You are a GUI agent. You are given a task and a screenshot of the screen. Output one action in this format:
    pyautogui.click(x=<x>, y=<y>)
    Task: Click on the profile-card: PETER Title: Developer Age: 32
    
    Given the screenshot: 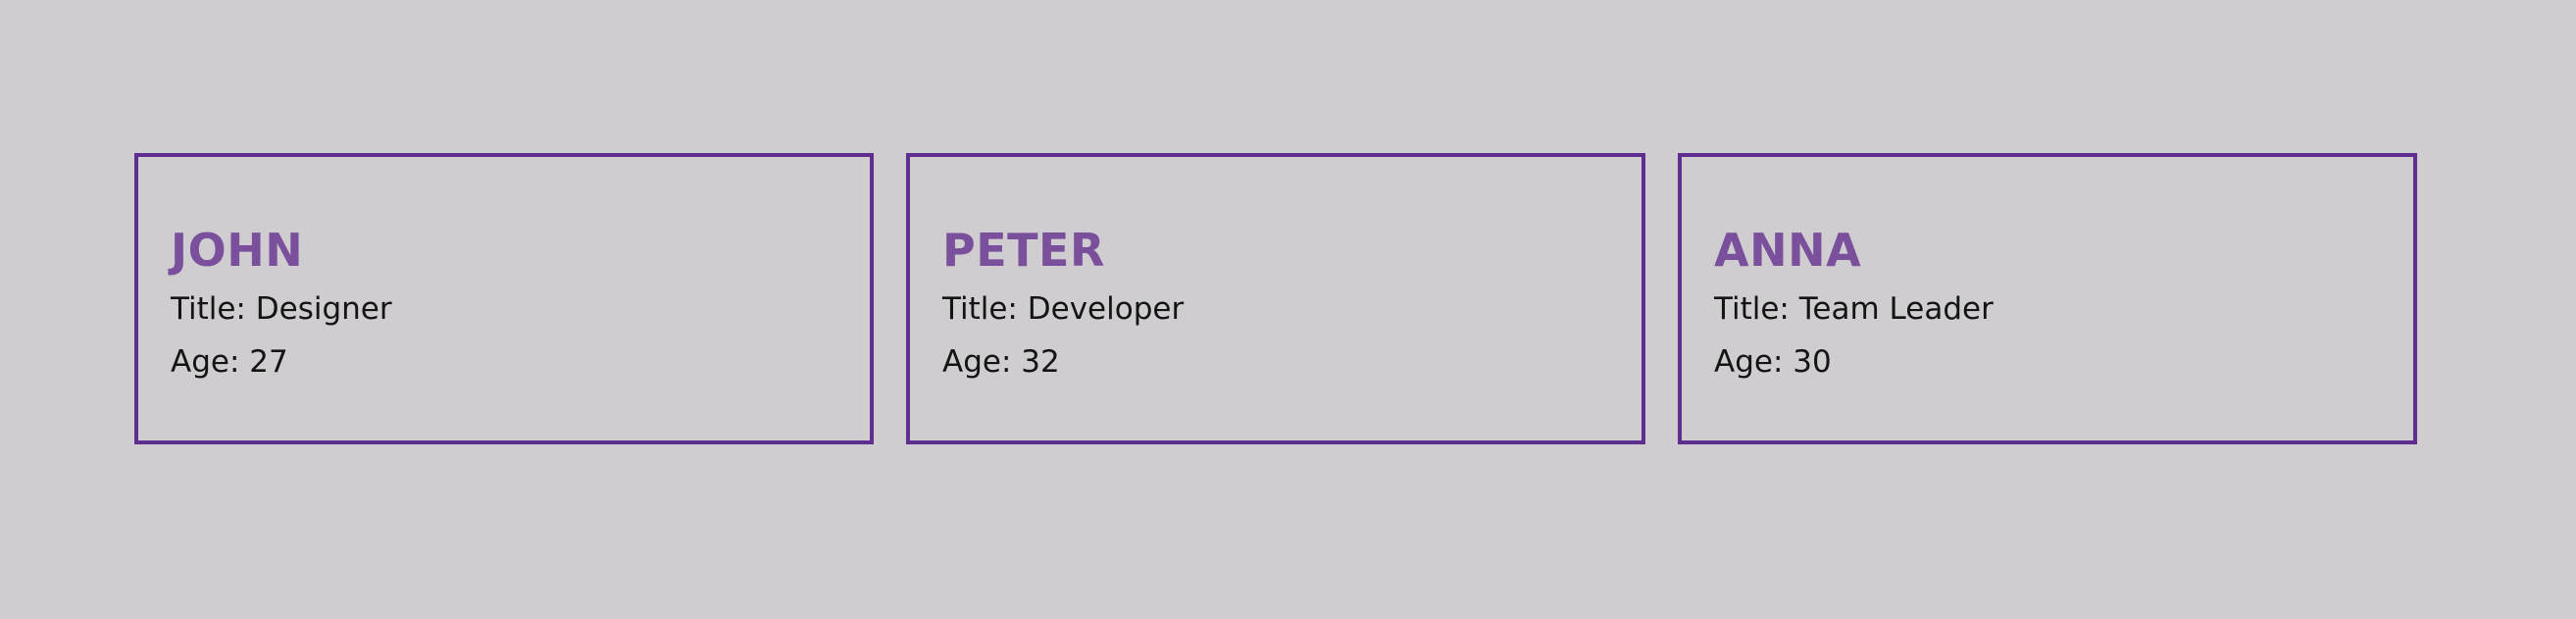 What is the action you would take?
    pyautogui.click(x=1275, y=298)
    